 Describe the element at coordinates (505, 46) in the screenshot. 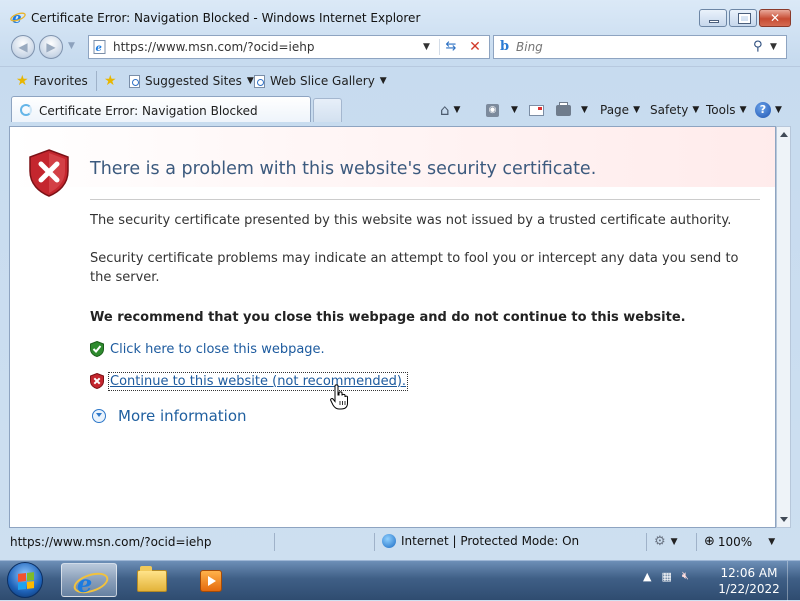

I see `bing-icon: b` at that location.